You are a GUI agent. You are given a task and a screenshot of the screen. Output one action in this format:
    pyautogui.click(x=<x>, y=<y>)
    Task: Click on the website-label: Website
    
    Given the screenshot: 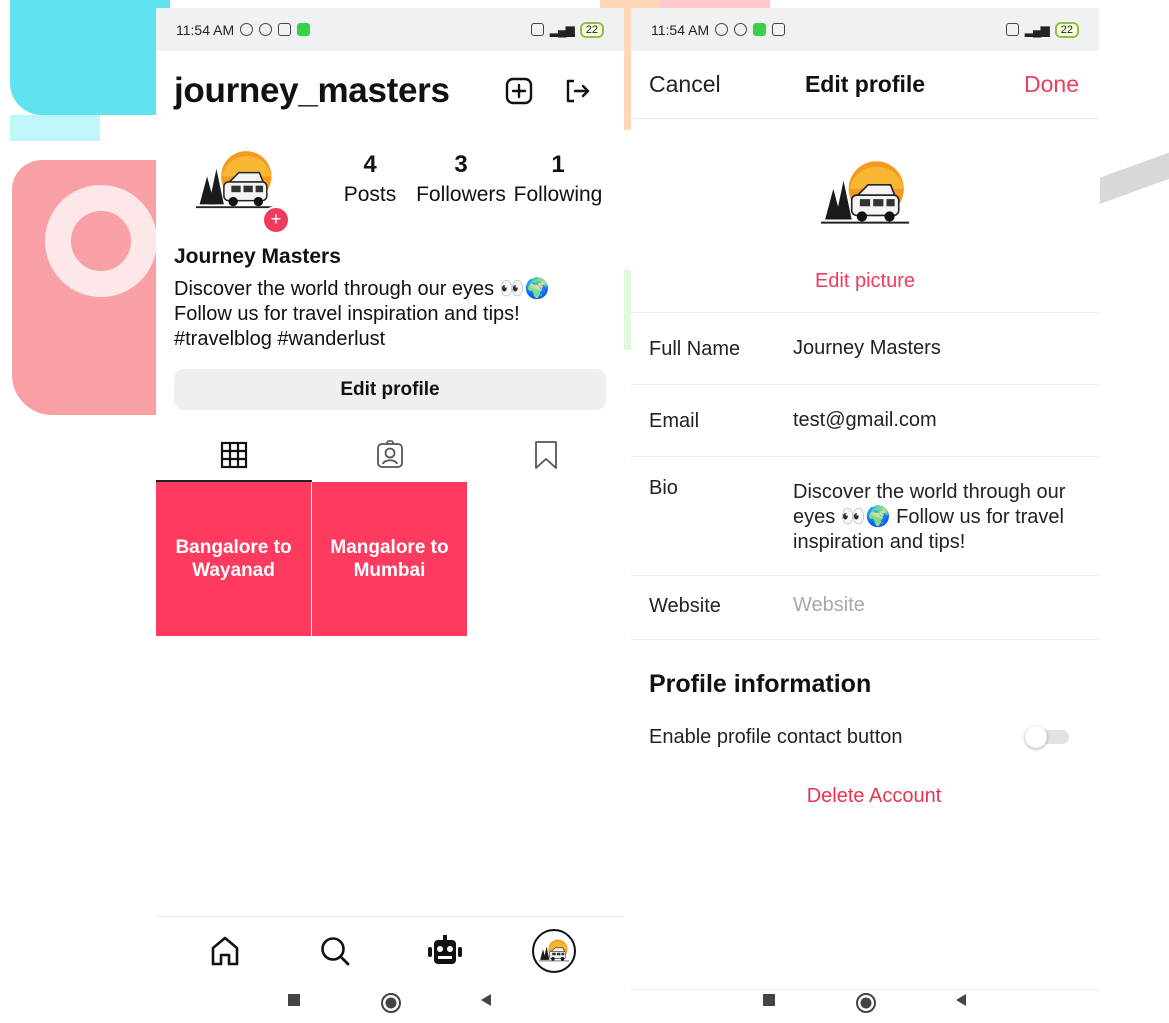 What is the action you would take?
    pyautogui.click(x=685, y=606)
    